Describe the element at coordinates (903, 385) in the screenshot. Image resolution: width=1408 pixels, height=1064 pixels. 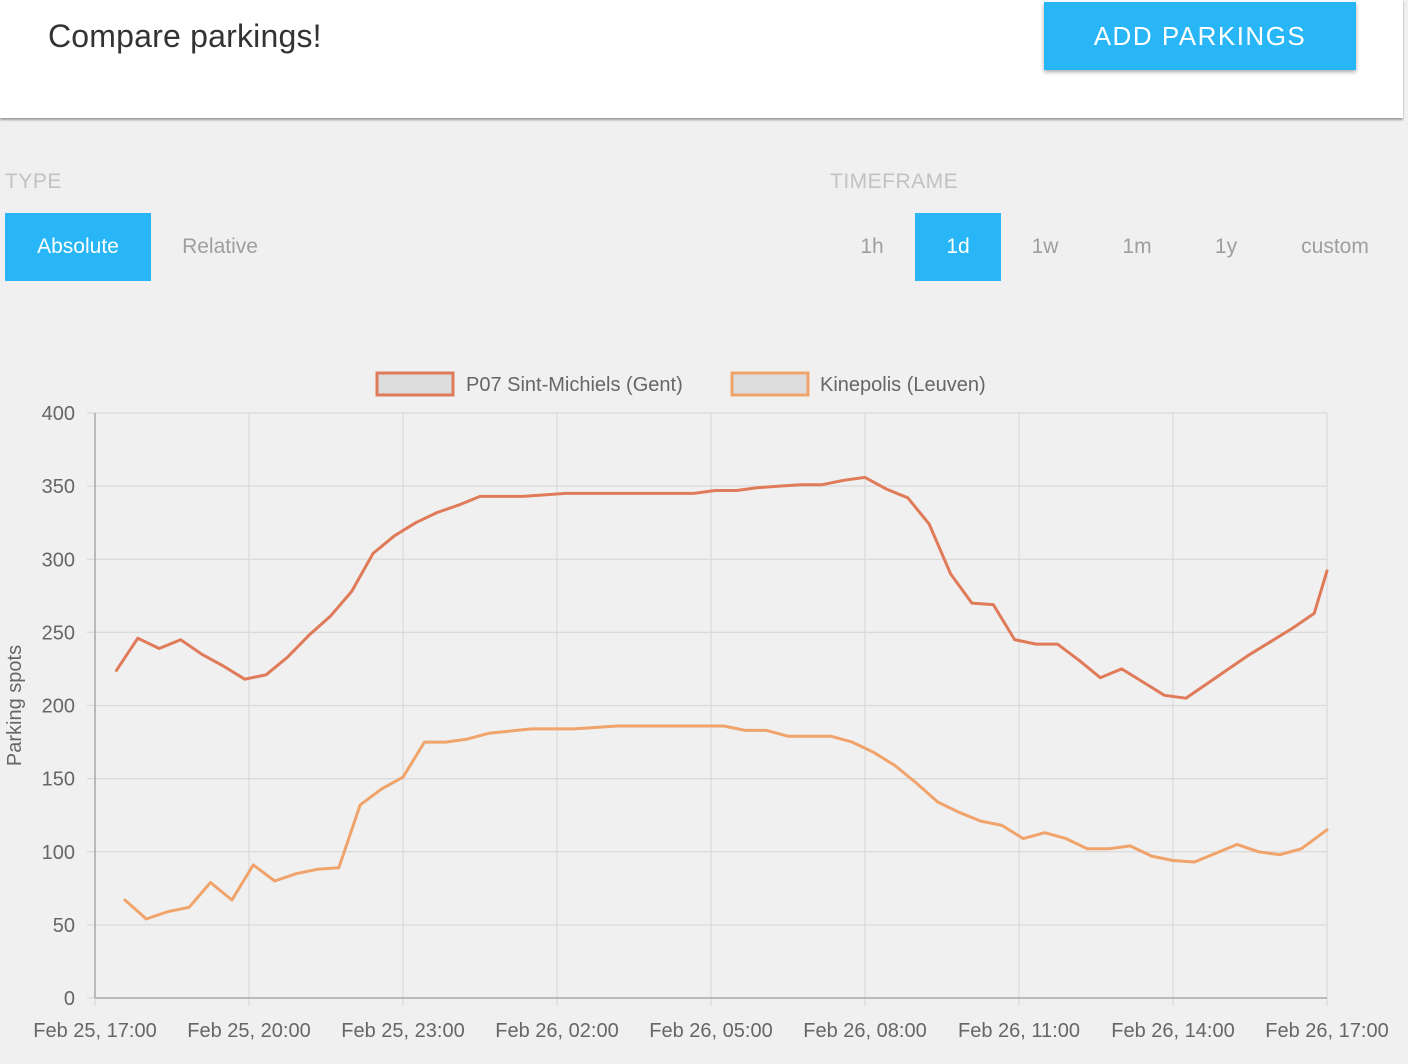
I see `legend-label-2: Kinepolis (Leuven)` at that location.